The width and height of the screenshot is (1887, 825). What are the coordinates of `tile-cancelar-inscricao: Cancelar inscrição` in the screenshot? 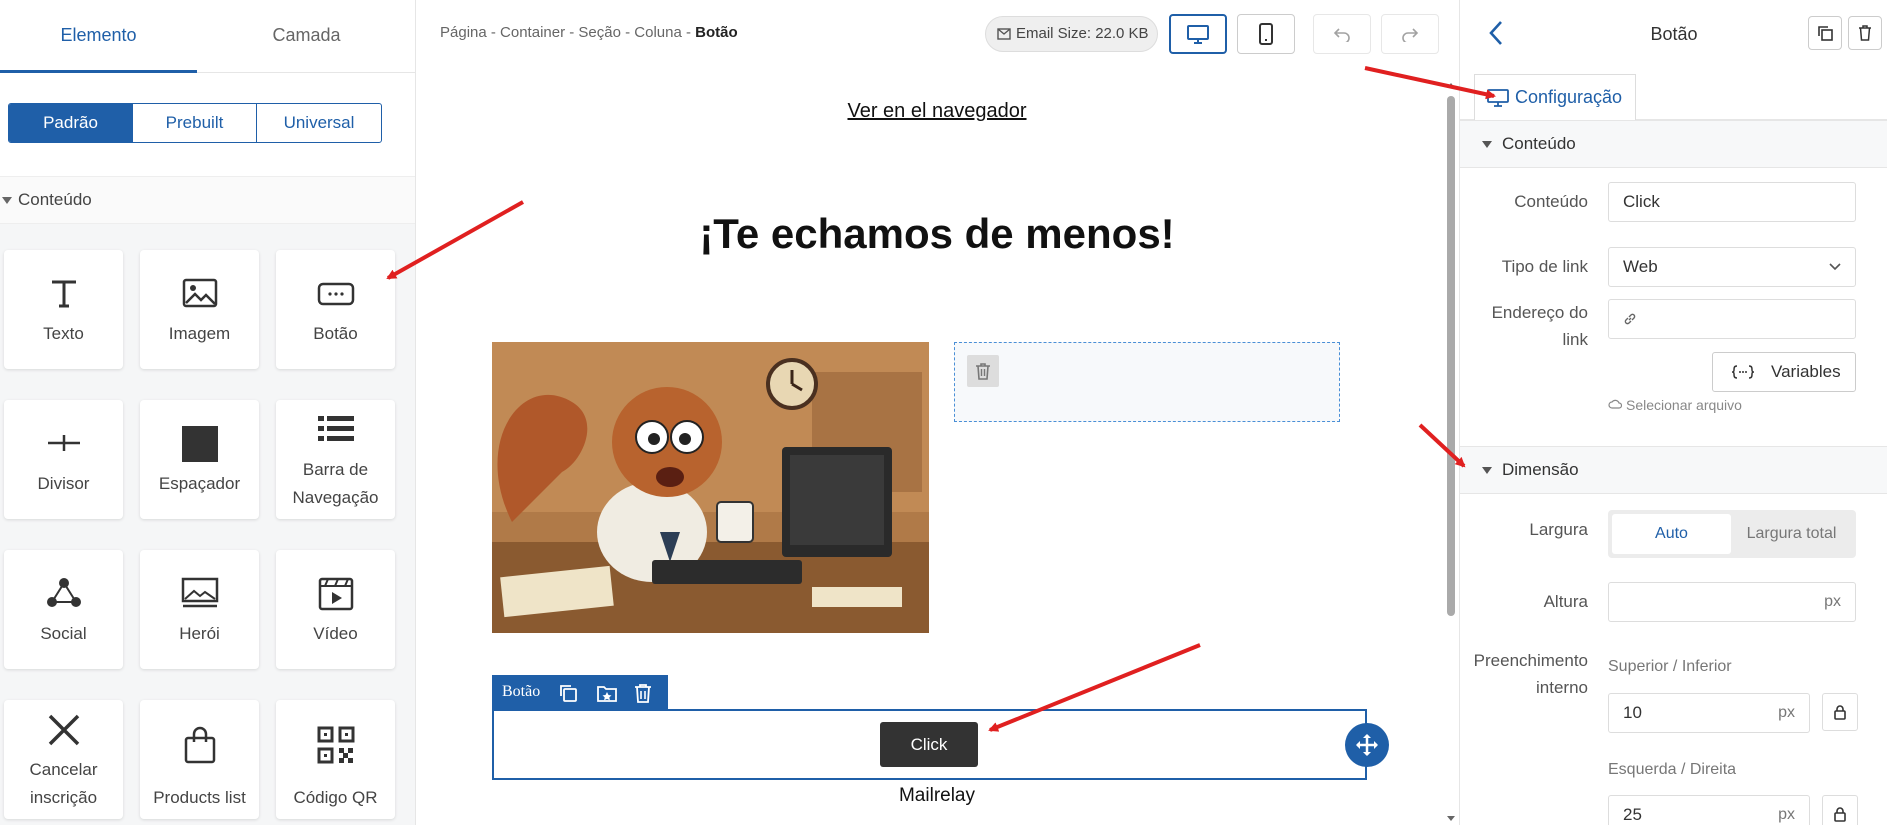 It's located at (63, 759).